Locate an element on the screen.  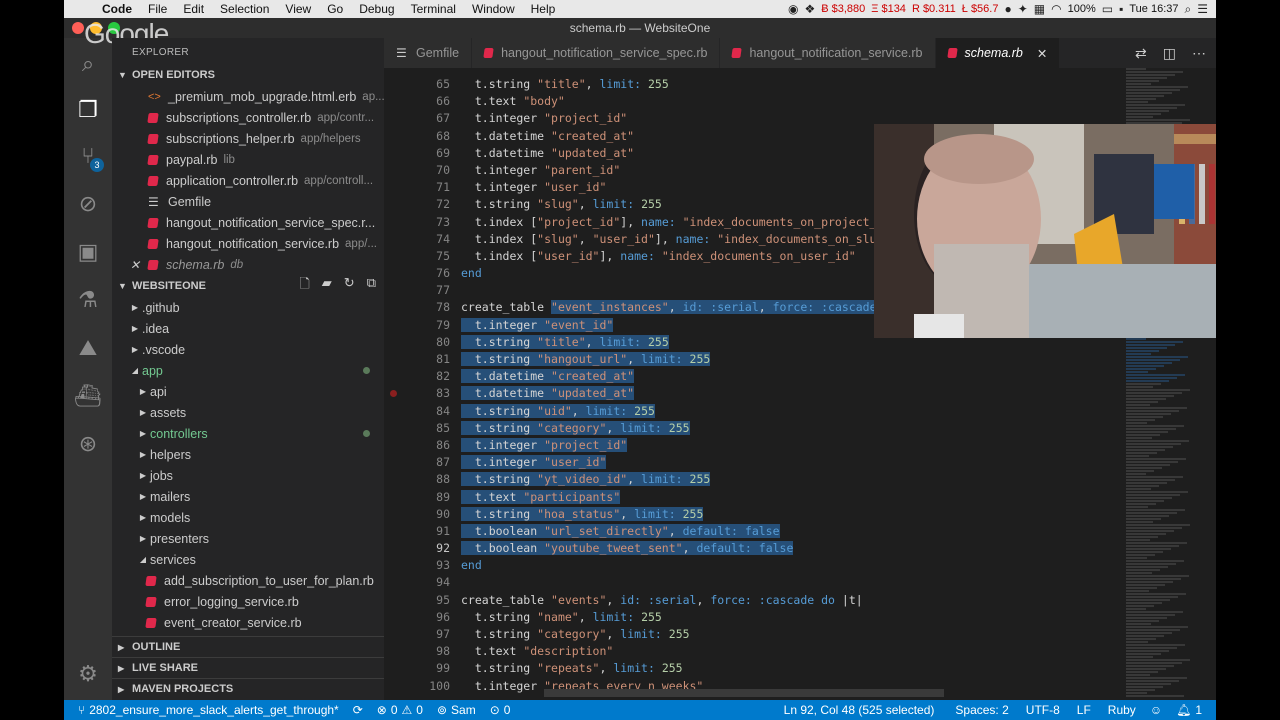
encoding: UTF-8 is located at coordinates (1044, 710).